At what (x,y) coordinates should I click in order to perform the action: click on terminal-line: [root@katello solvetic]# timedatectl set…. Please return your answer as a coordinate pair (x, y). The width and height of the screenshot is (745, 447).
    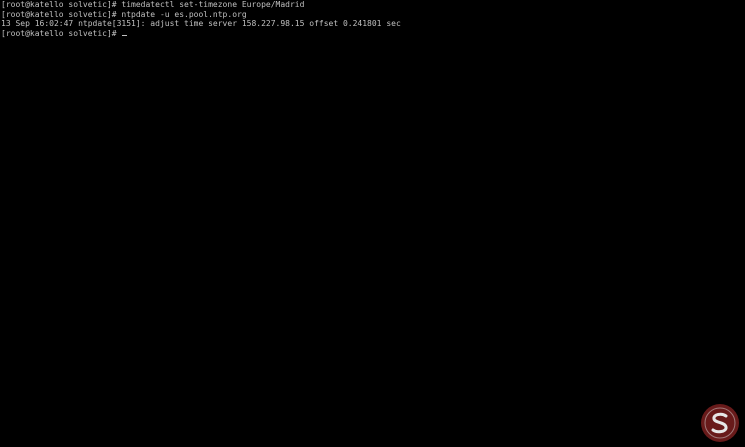
    Looking at the image, I should click on (153, 4).